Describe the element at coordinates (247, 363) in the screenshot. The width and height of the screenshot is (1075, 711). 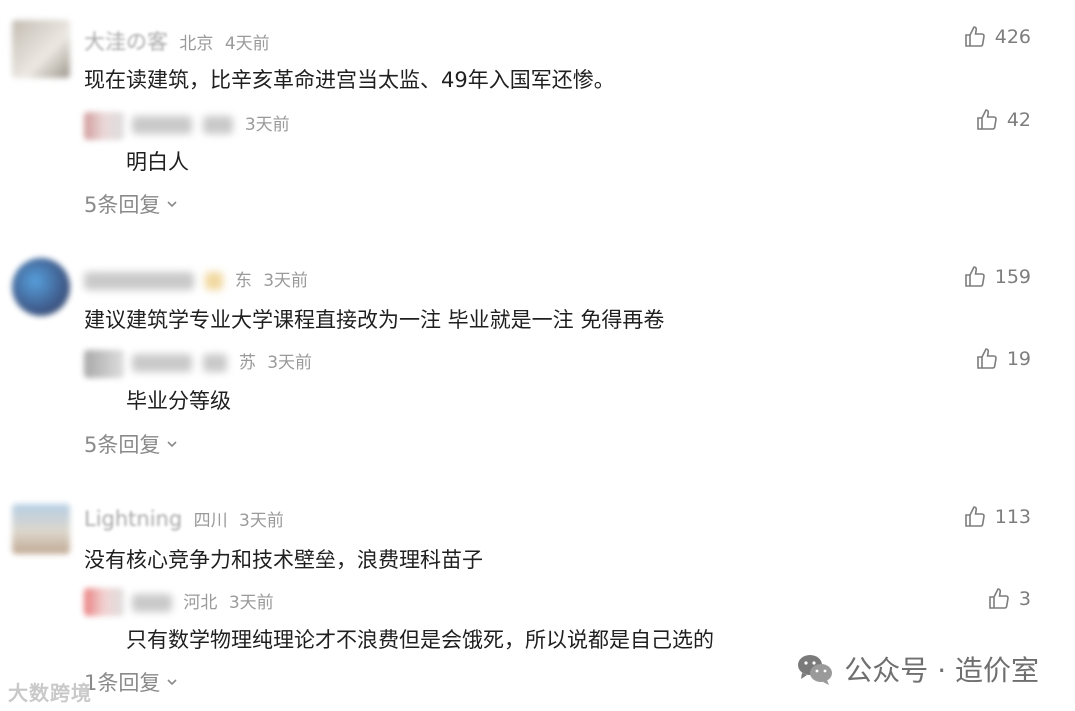
I see `reply-location: 苏` at that location.